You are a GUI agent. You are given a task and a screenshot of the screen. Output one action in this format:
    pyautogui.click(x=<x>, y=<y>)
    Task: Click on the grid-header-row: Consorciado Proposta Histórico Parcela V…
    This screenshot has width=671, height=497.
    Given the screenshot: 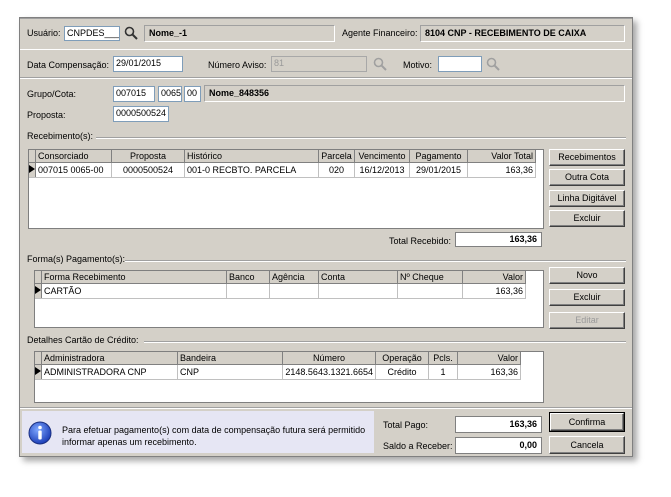 What is the action you would take?
    pyautogui.click(x=282, y=156)
    